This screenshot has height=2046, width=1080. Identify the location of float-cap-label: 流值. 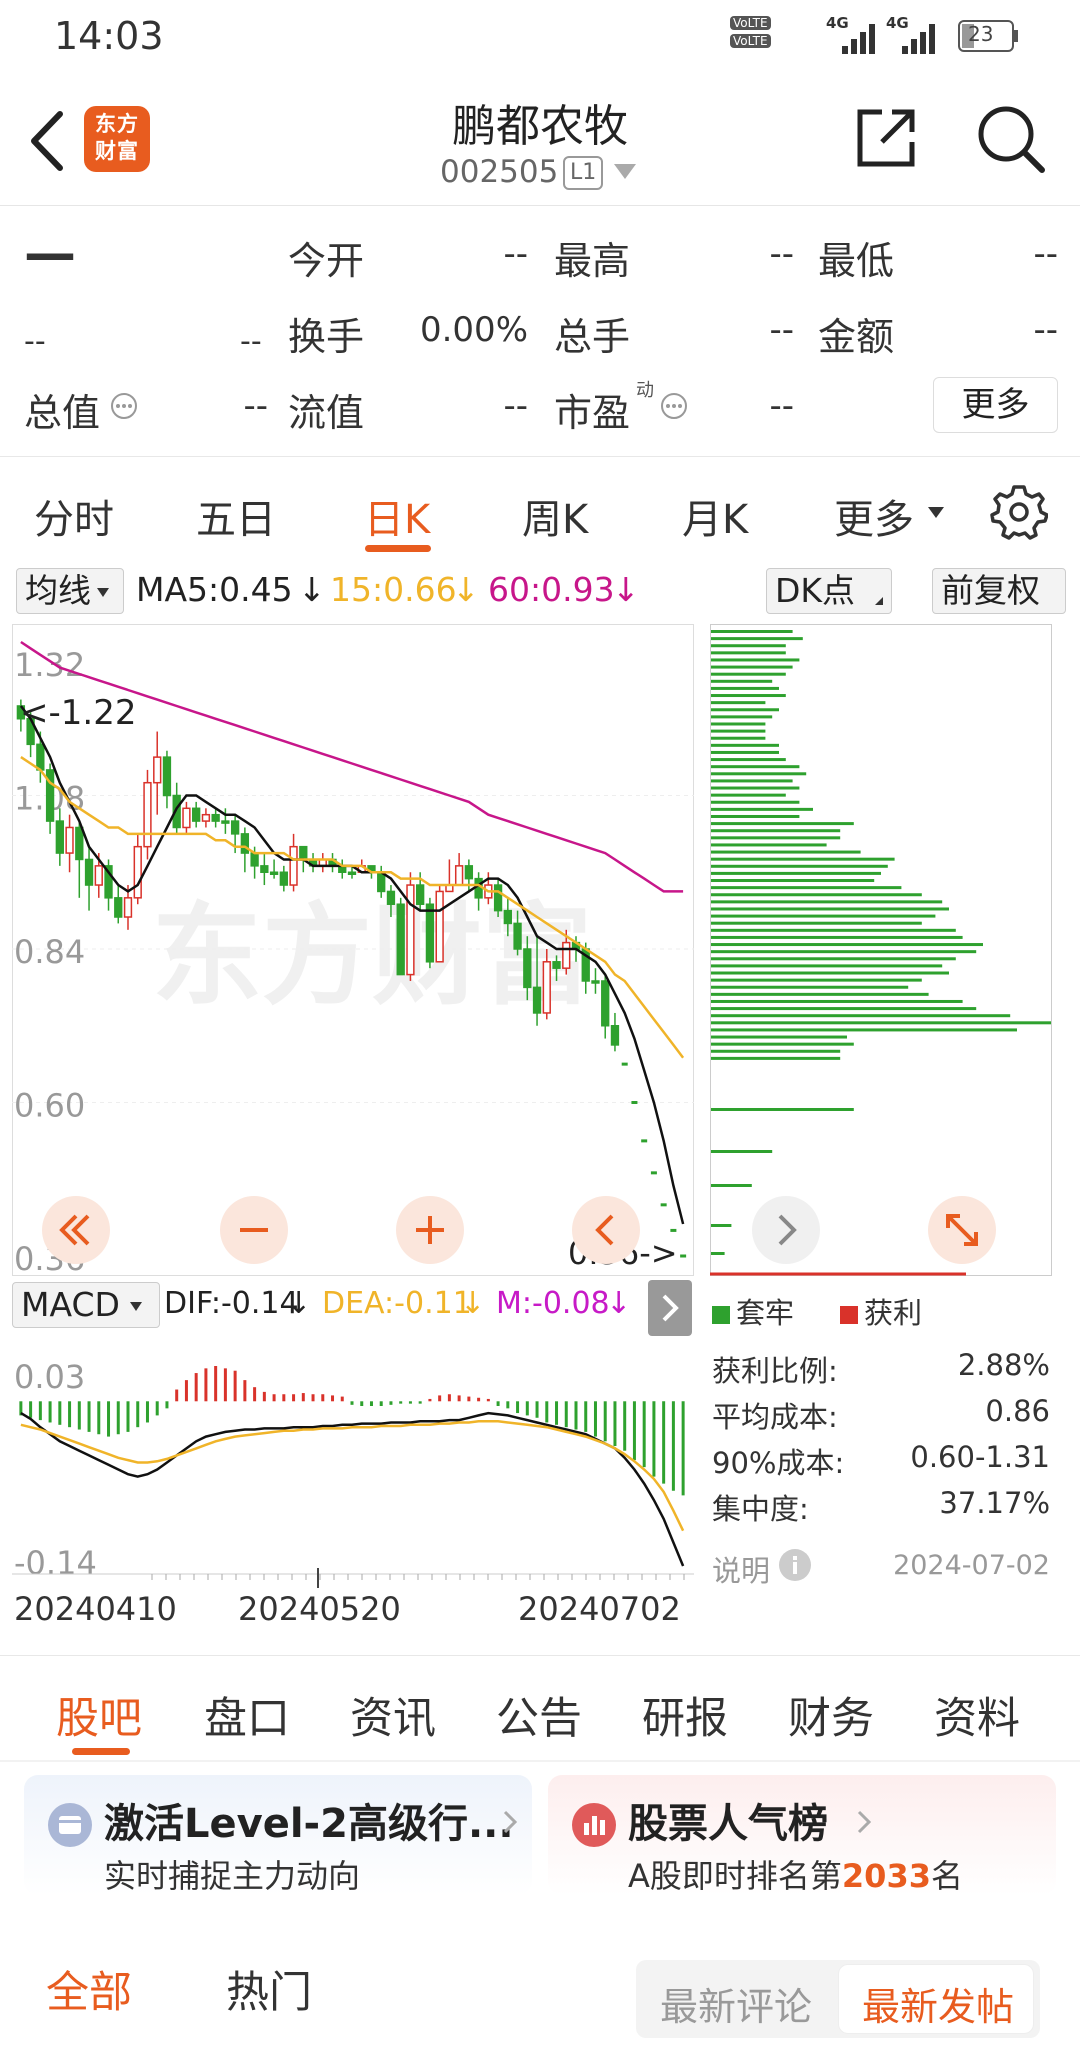
(326, 413).